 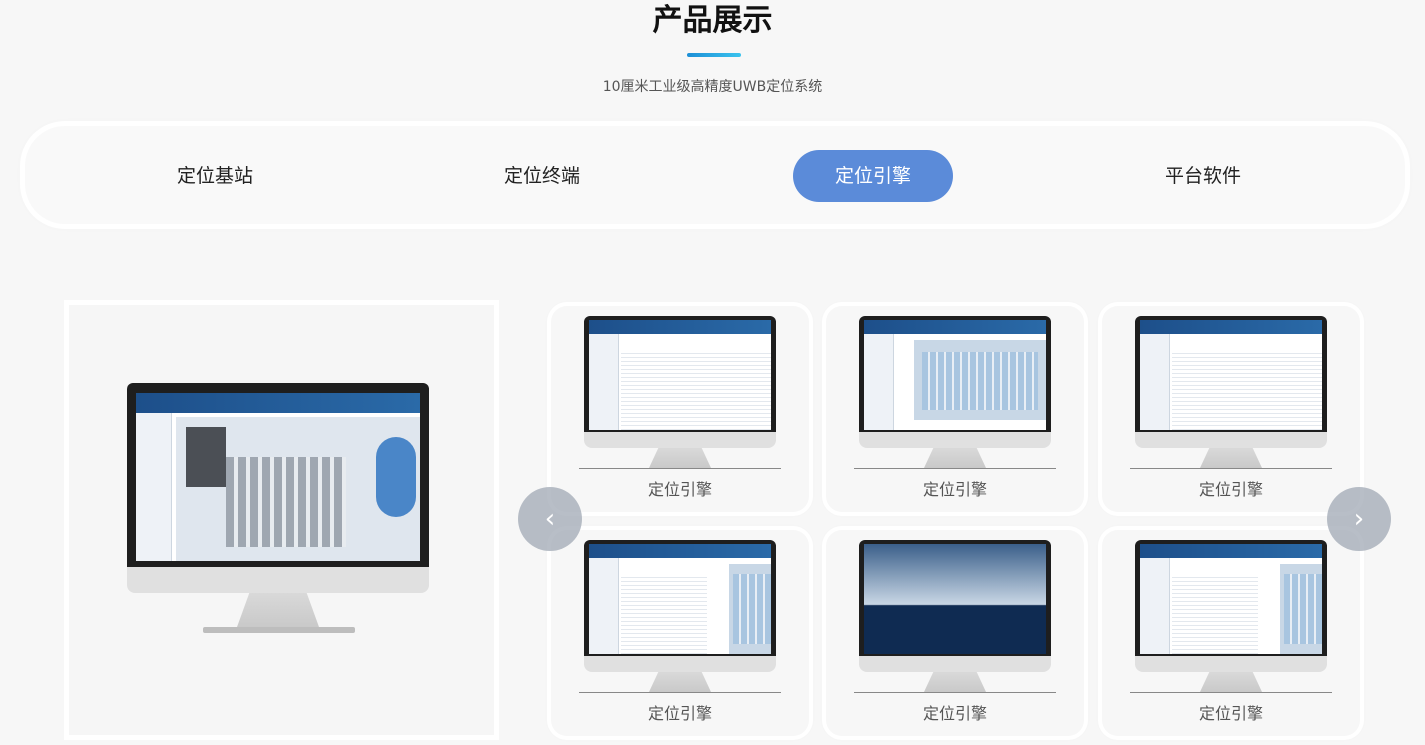 I want to click on prev-button: ‹, so click(x=550, y=519).